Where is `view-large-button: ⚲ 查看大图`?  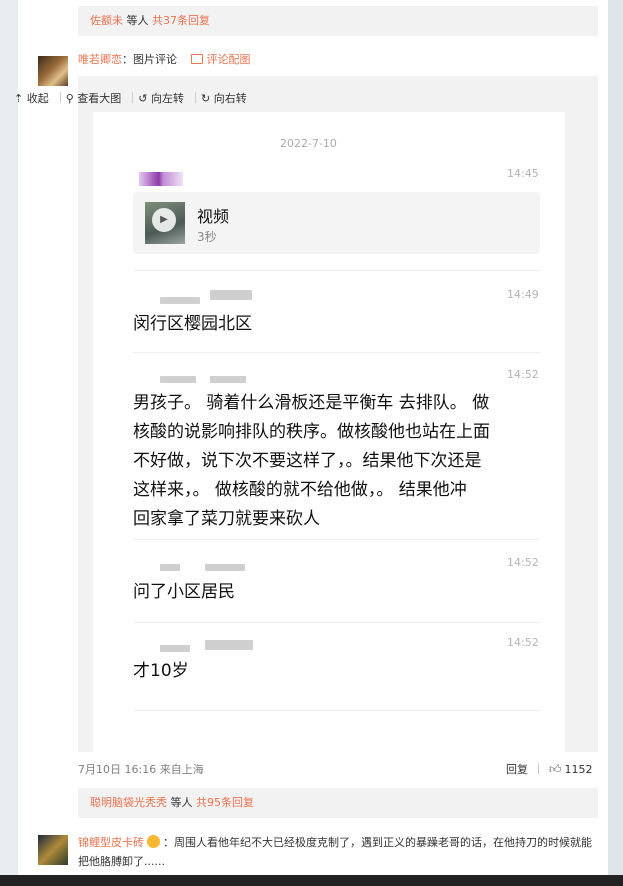 view-large-button: ⚲ 查看大图 is located at coordinates (94, 98).